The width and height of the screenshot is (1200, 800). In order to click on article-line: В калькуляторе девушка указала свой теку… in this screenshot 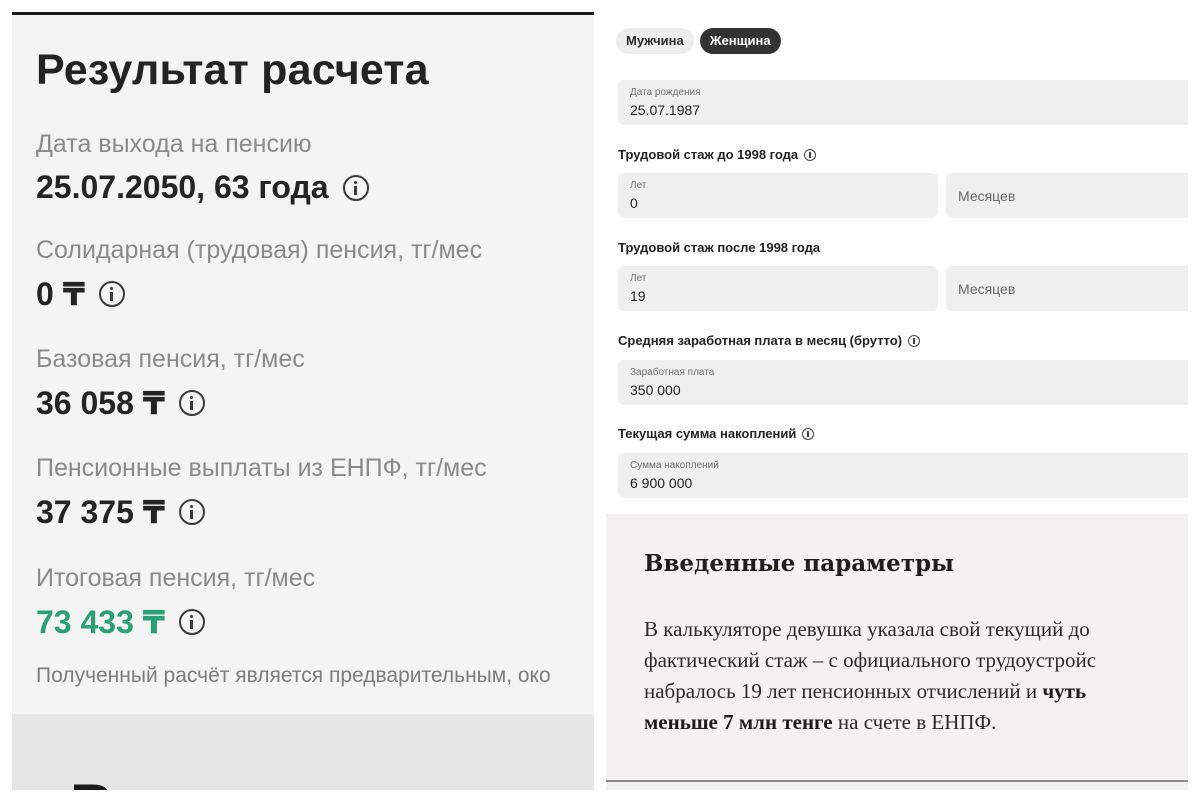, I will do `click(867, 629)`.